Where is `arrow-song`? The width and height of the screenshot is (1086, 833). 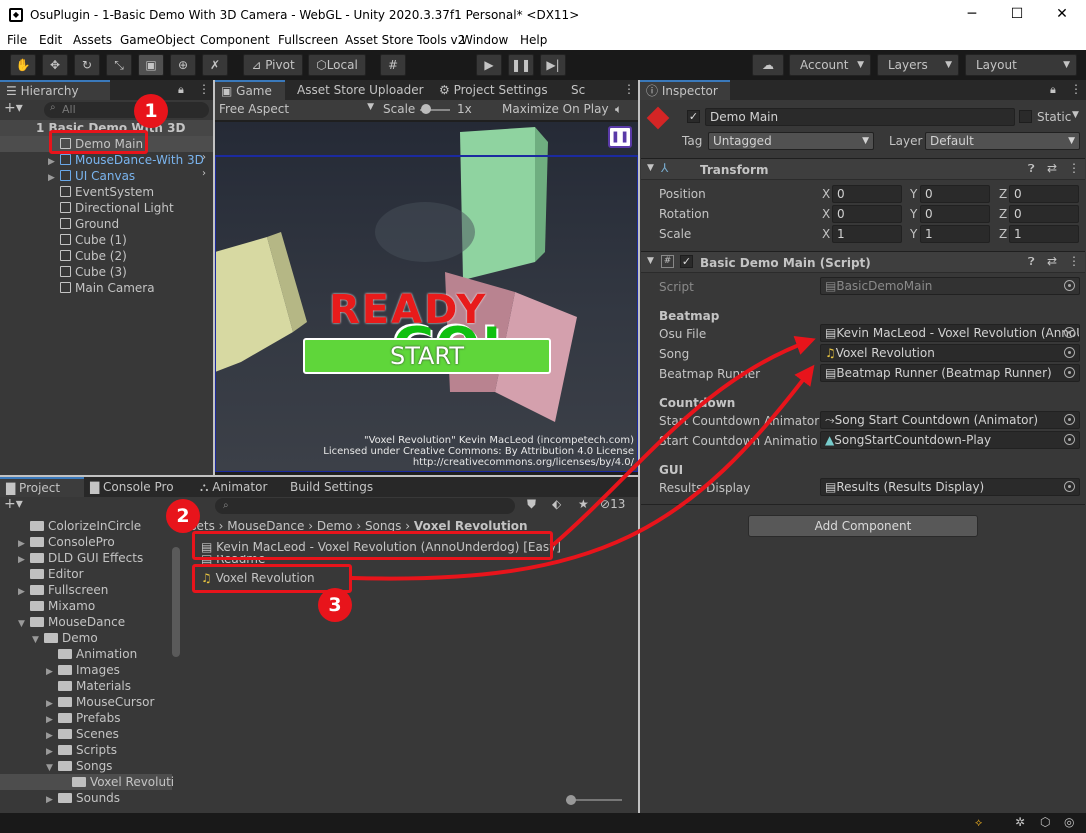 arrow-song is located at coordinates (583, 472).